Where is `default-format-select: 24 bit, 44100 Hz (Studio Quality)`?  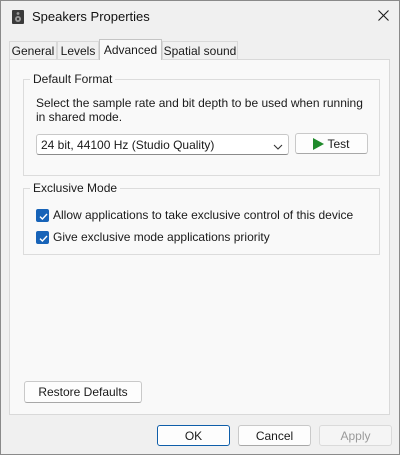 default-format-select: 24 bit, 44100 Hz (Studio Quality) is located at coordinates (162, 144).